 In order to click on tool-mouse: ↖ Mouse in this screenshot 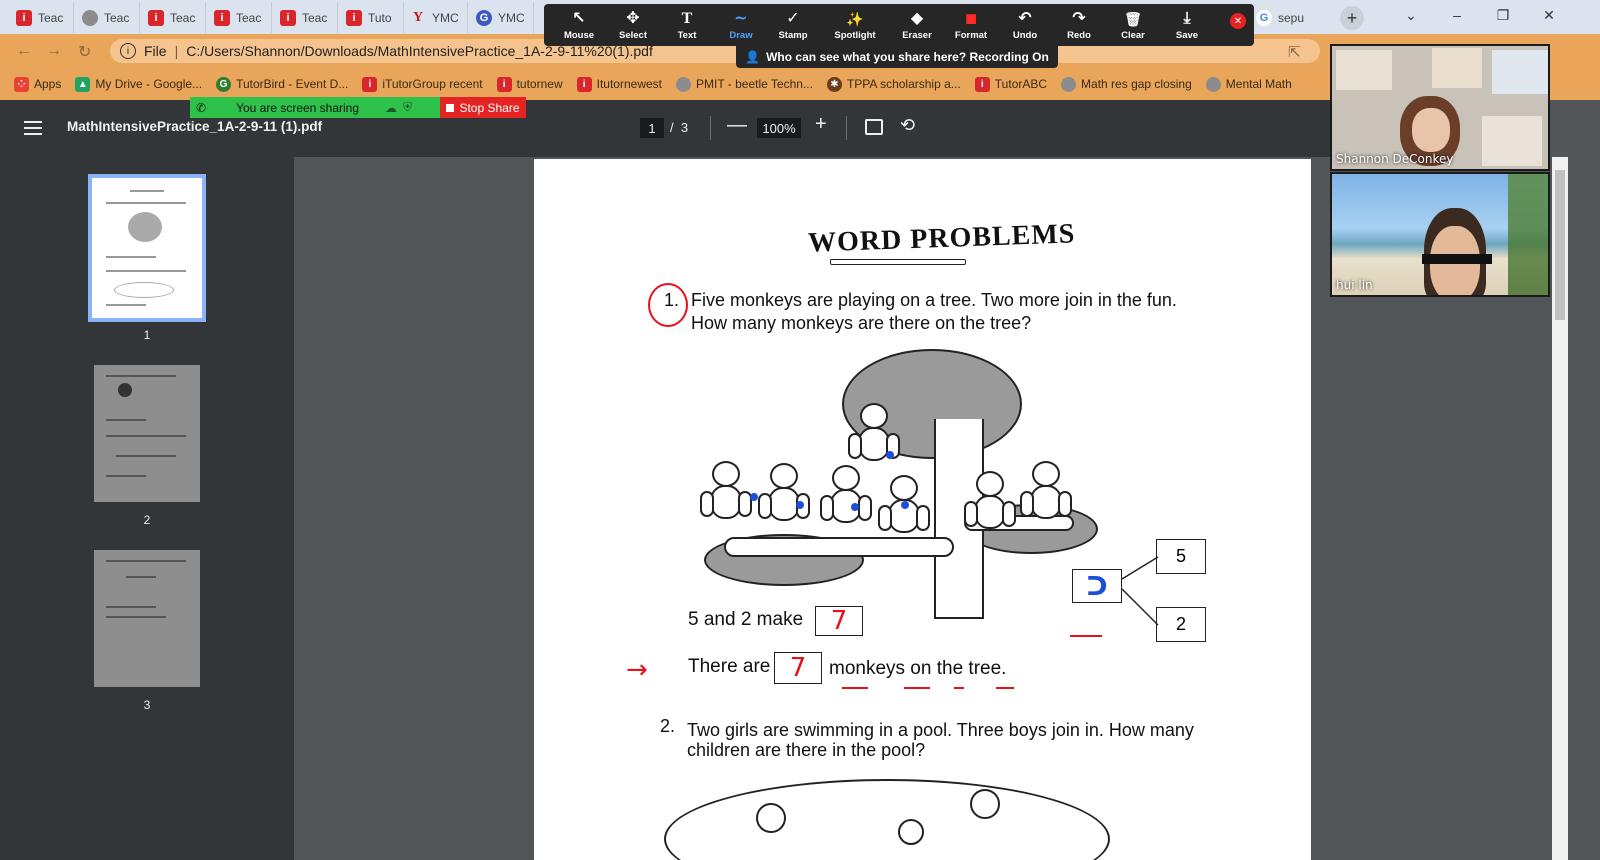, I will do `click(579, 26)`.